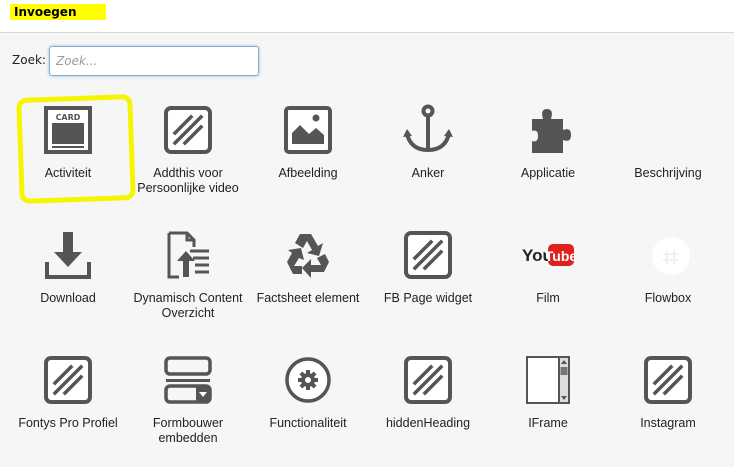  Describe the element at coordinates (308, 130) in the screenshot. I see `image-icon` at that location.